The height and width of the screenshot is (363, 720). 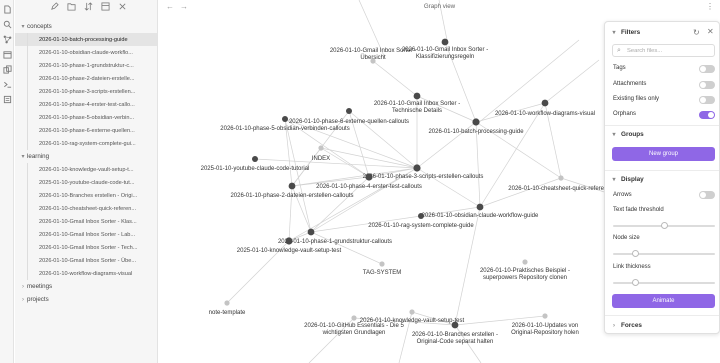 I want to click on graph-icon, so click(x=7, y=39).